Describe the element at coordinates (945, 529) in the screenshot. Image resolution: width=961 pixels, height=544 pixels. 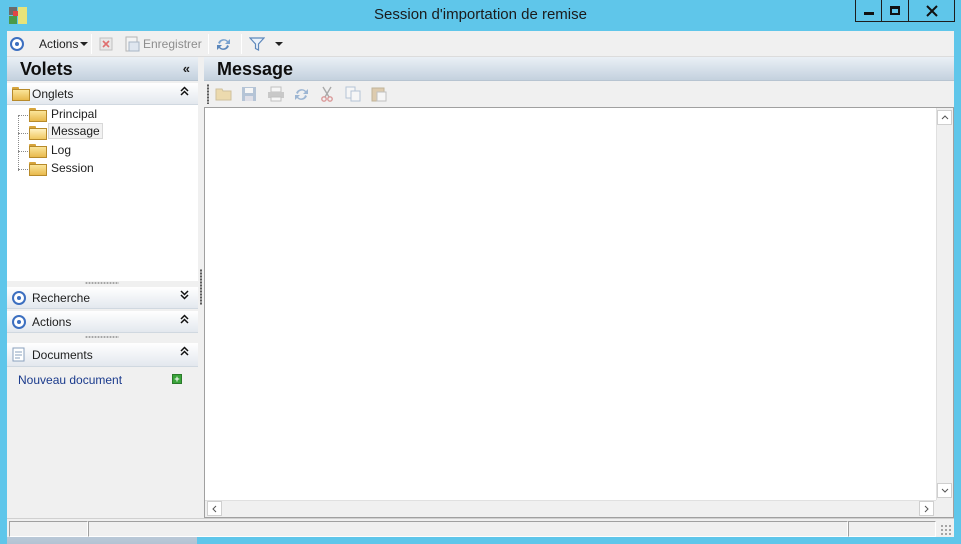
I see `resize-grip` at that location.